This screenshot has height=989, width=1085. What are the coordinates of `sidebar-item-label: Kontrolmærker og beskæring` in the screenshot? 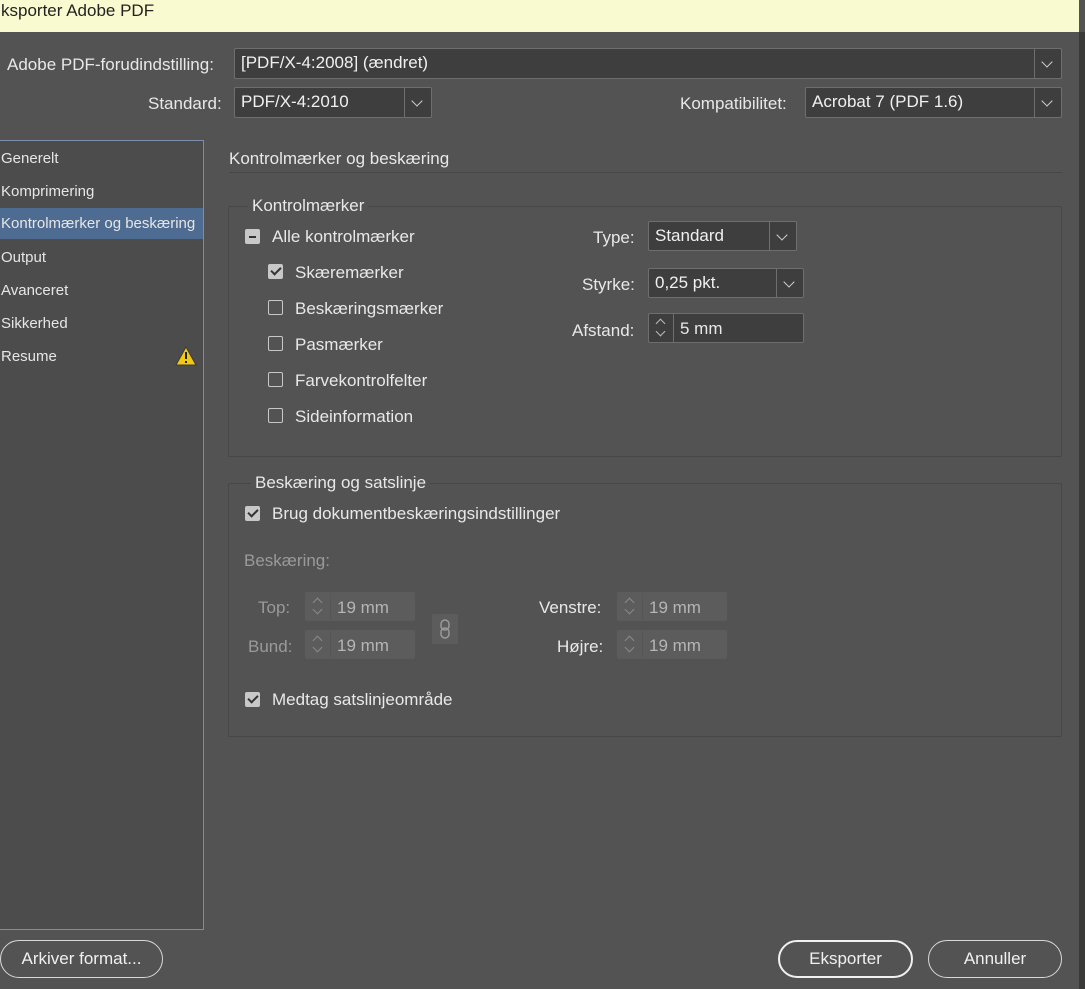 It's located at (98, 223).